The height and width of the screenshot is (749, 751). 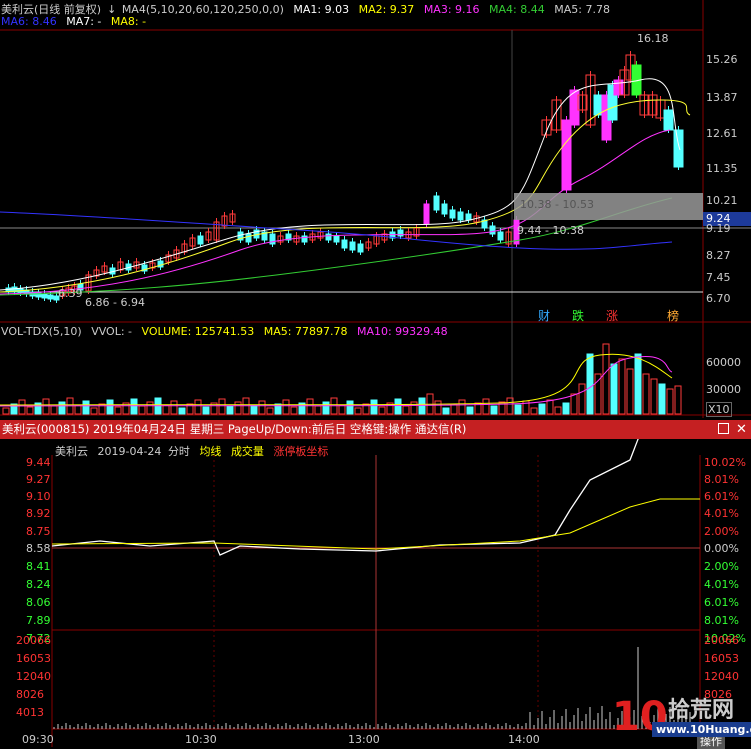 I want to click on kline-axis-label: 6.70, so click(x=718, y=298).